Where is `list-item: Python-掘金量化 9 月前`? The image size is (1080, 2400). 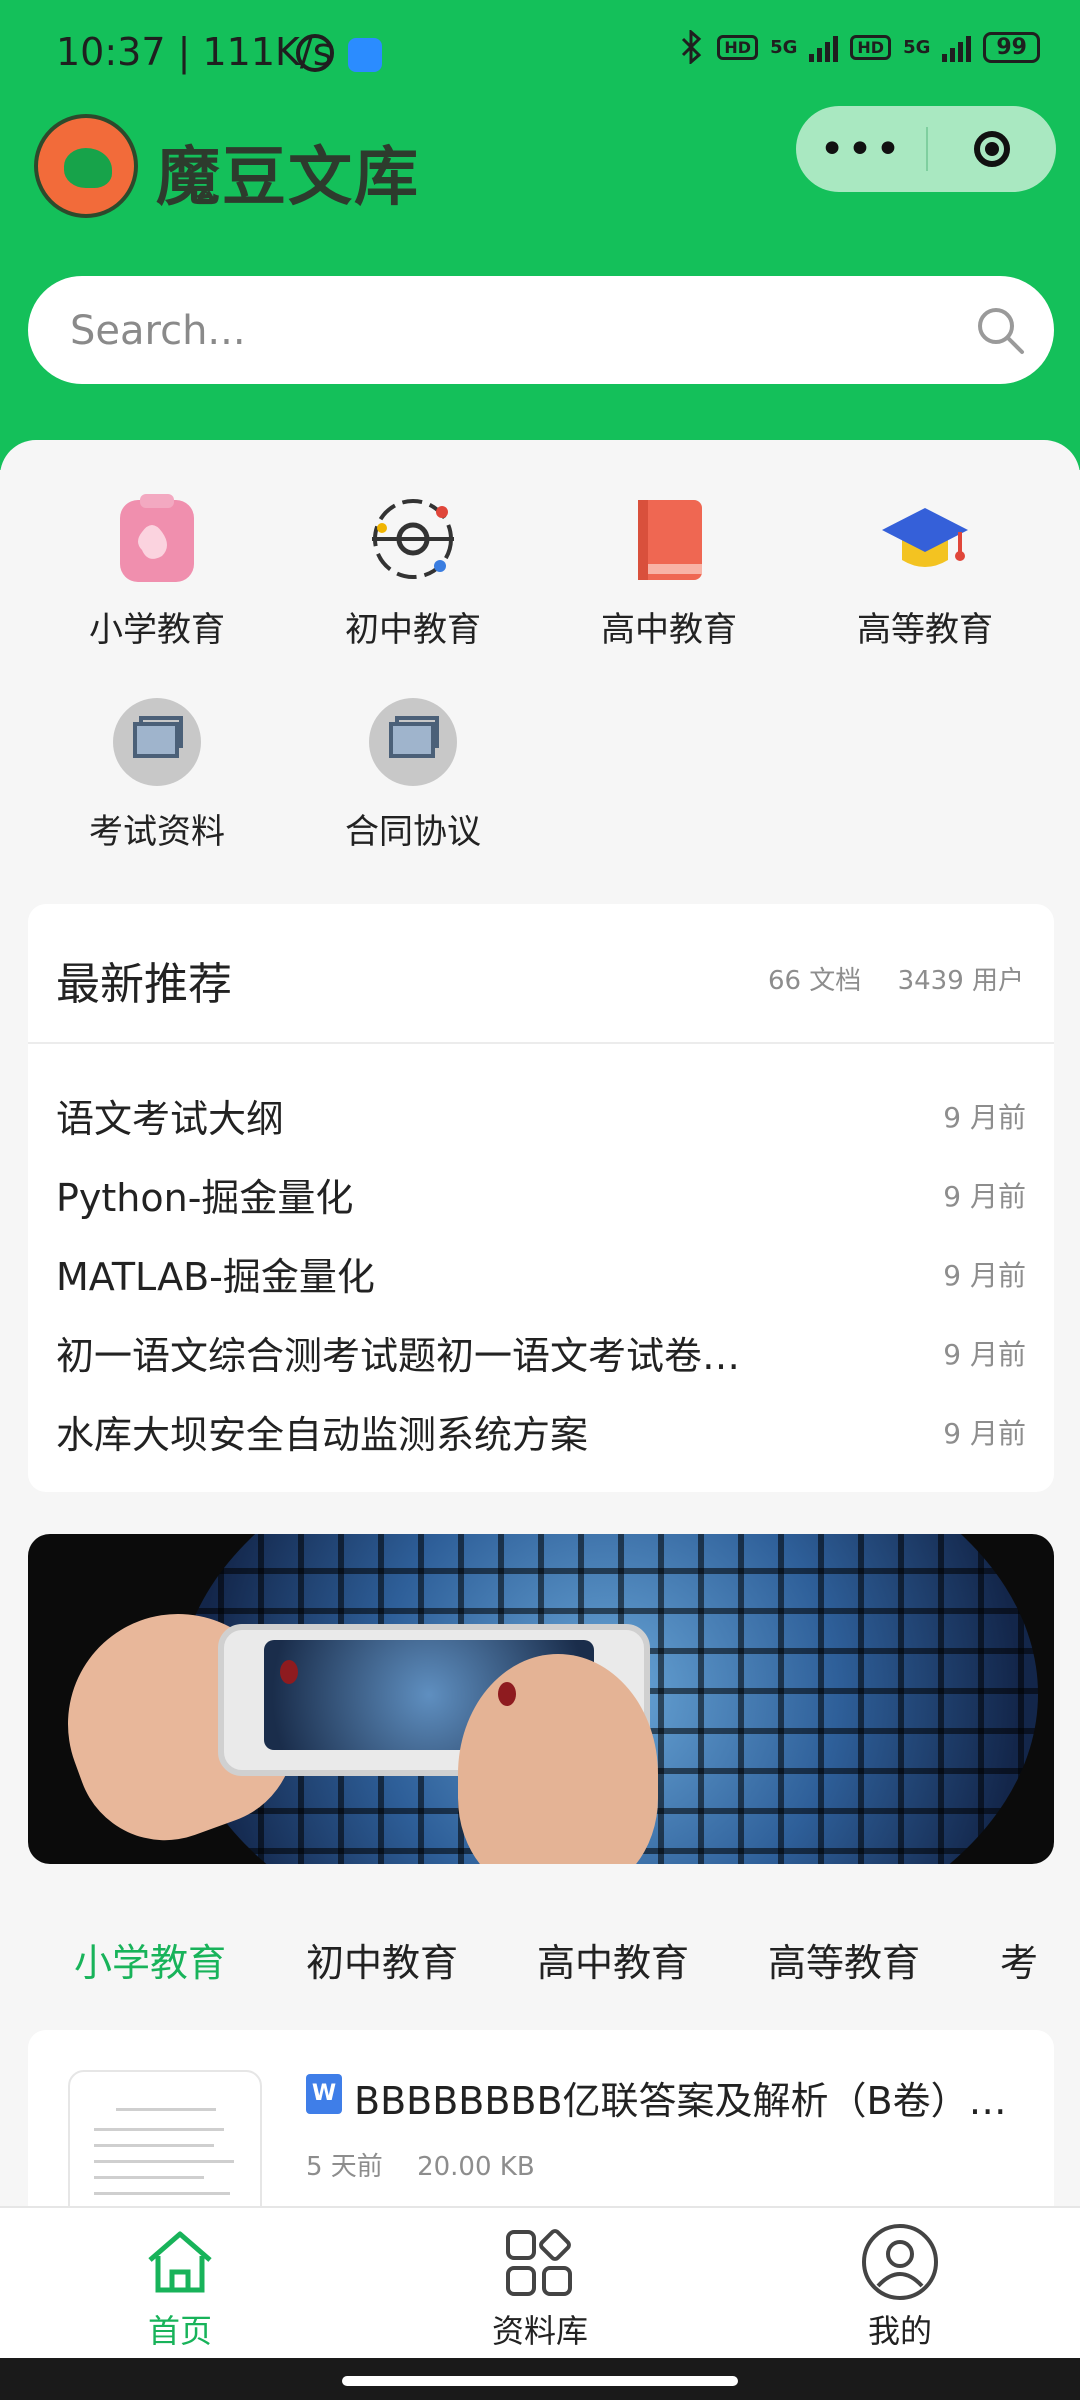 list-item: Python-掘金量化 9 月前 is located at coordinates (541, 1192).